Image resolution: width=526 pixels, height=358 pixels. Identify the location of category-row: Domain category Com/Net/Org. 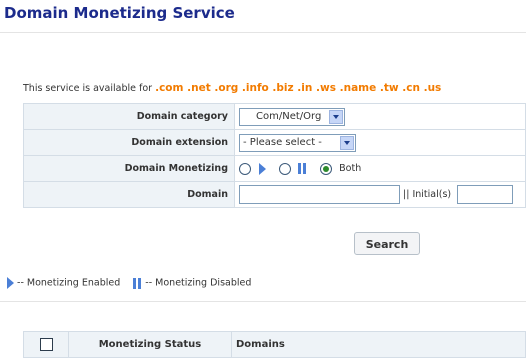
(274, 116).